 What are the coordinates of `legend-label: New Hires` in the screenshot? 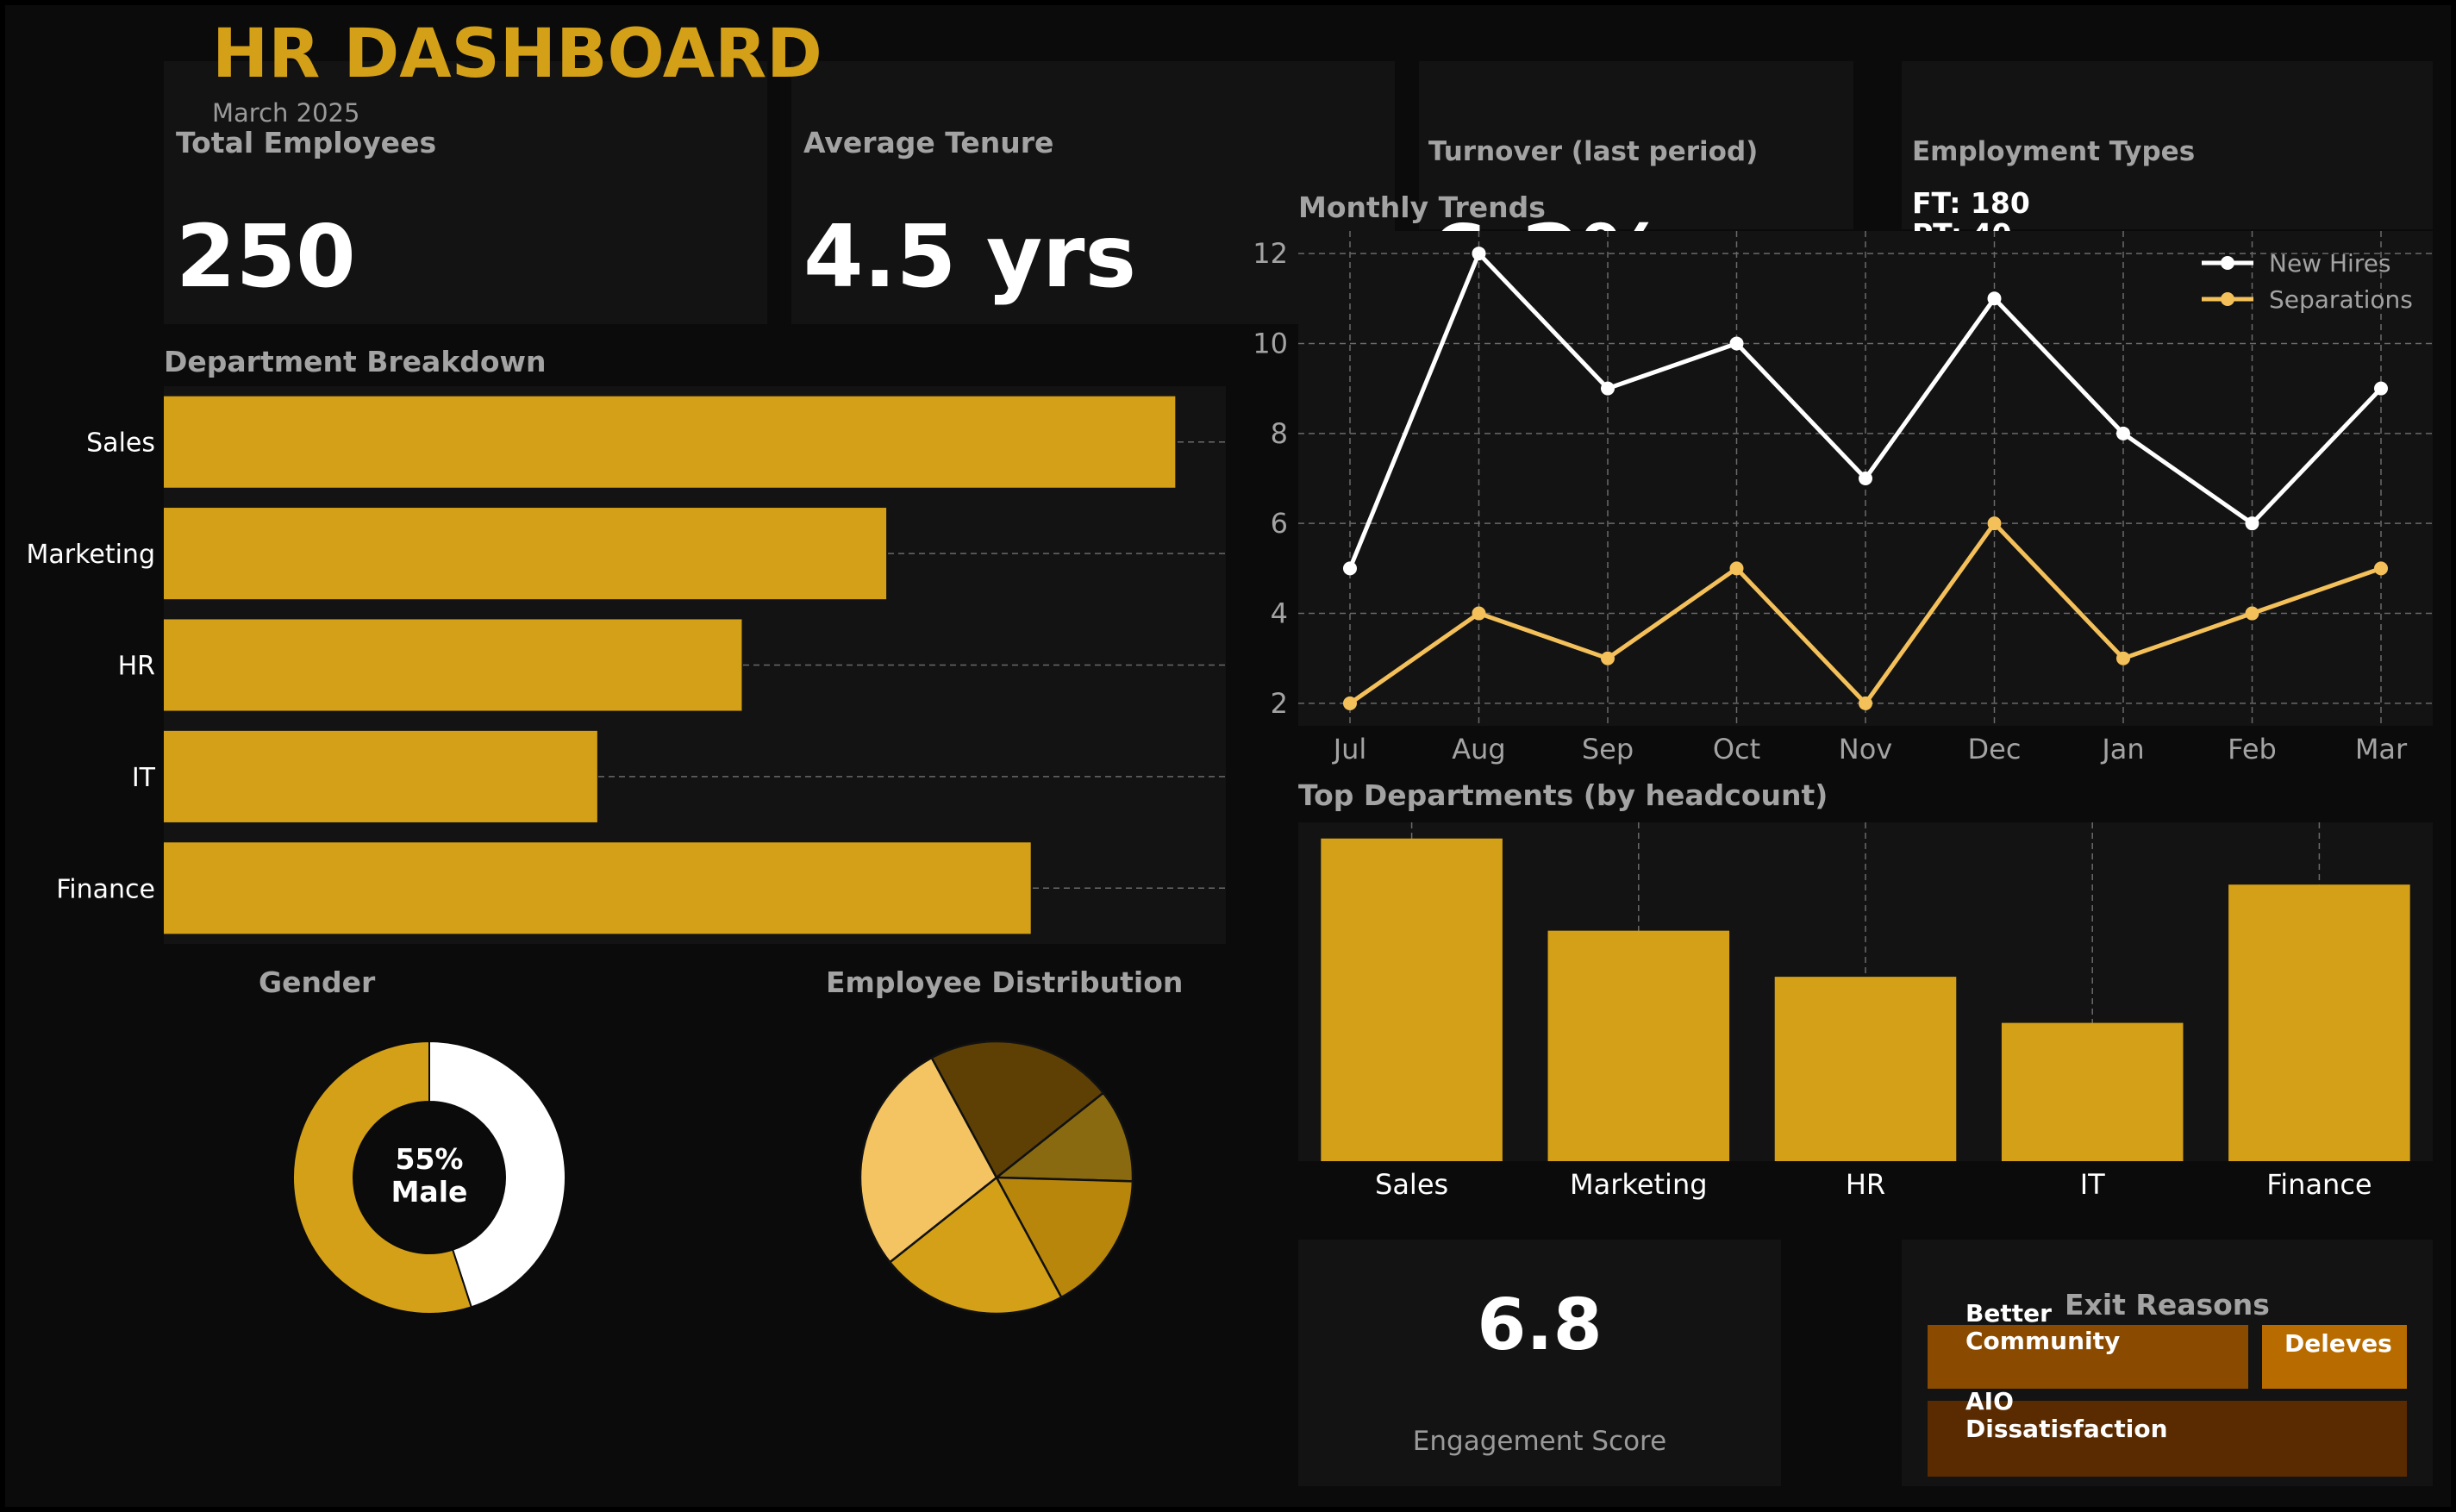 It's located at (2330, 263).